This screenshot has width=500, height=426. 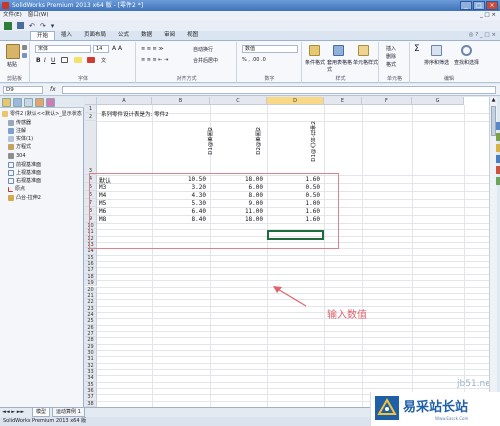 I want to click on solidworks-logo-icon, so click(x=5, y=5).